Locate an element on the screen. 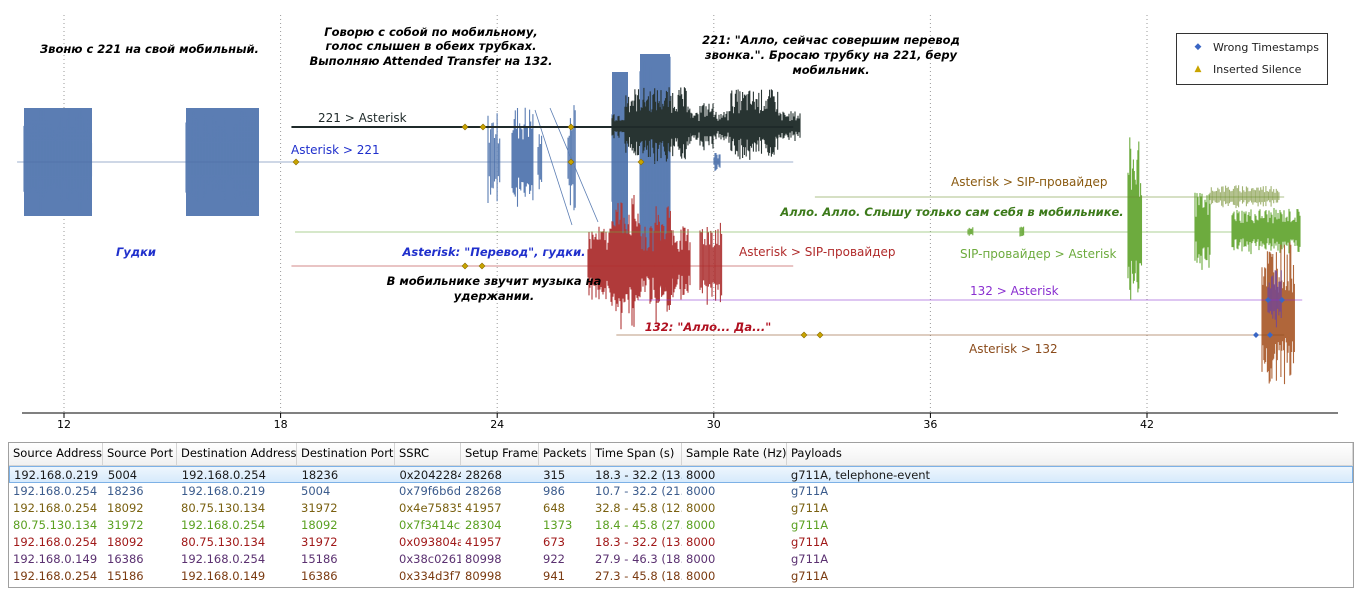 Image resolution: width=1360 pixels, height=592 pixels. table-cell: 0x334d3f7a is located at coordinates (430, 576).